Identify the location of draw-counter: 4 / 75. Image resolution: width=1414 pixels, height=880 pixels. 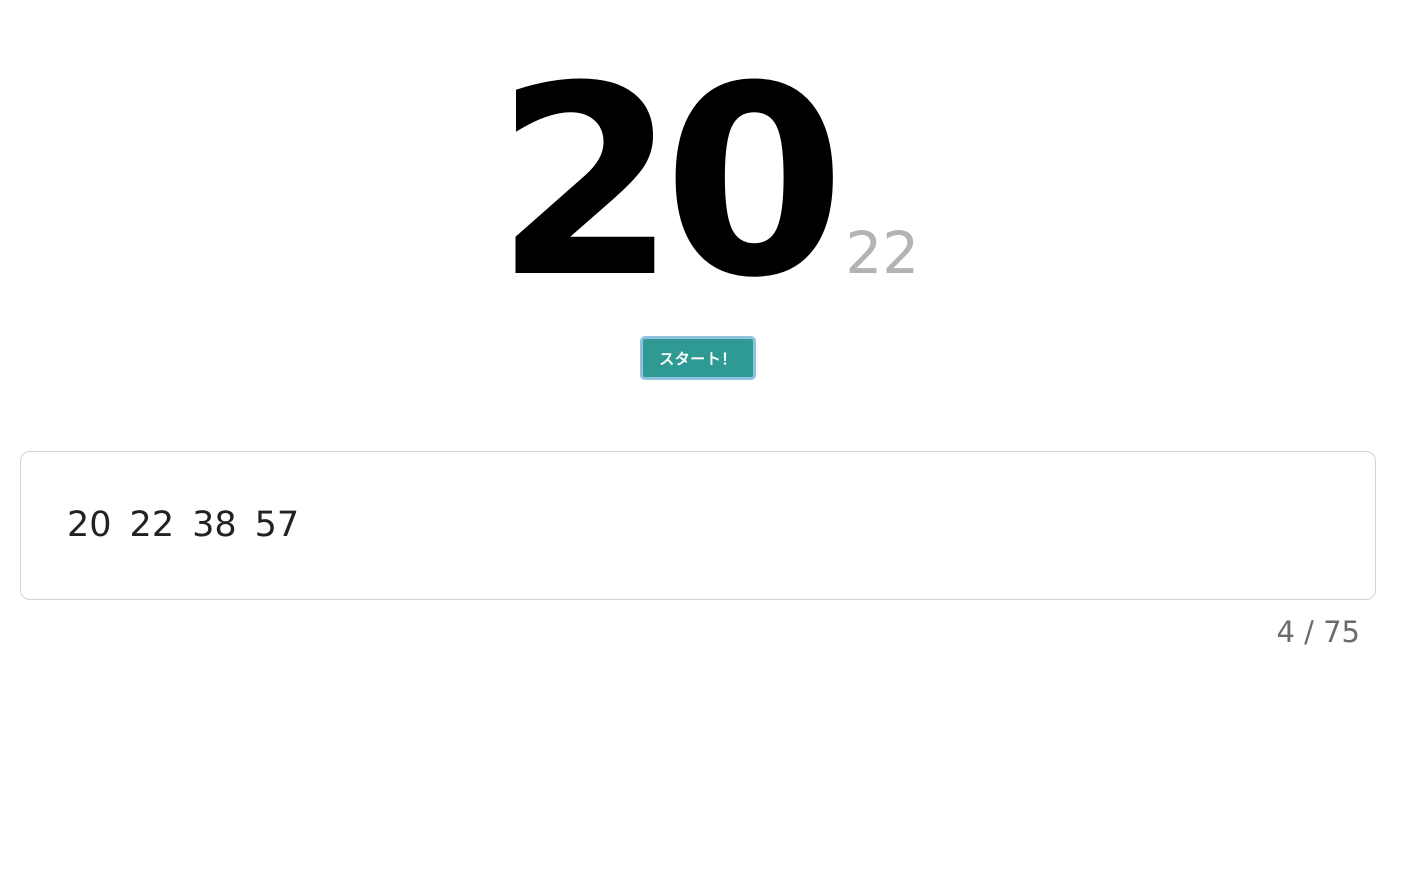
(1318, 632).